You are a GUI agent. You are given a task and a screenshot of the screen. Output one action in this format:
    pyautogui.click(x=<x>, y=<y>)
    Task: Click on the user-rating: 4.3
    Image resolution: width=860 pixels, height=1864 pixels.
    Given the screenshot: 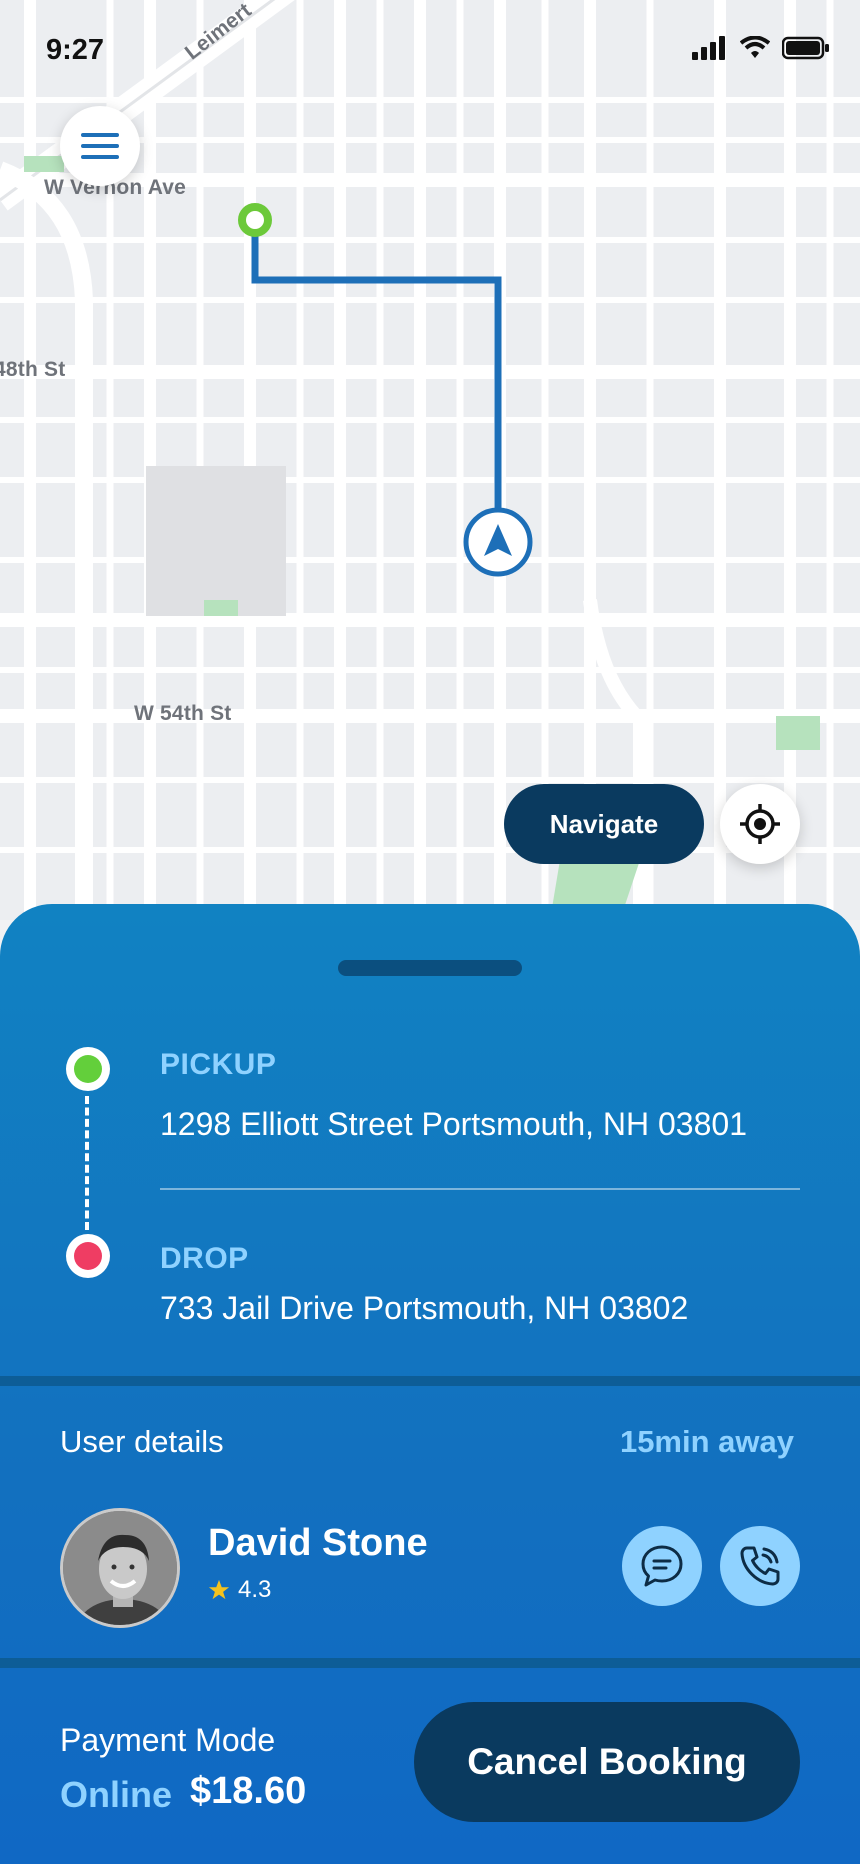 What is the action you would take?
    pyautogui.click(x=239, y=1590)
    